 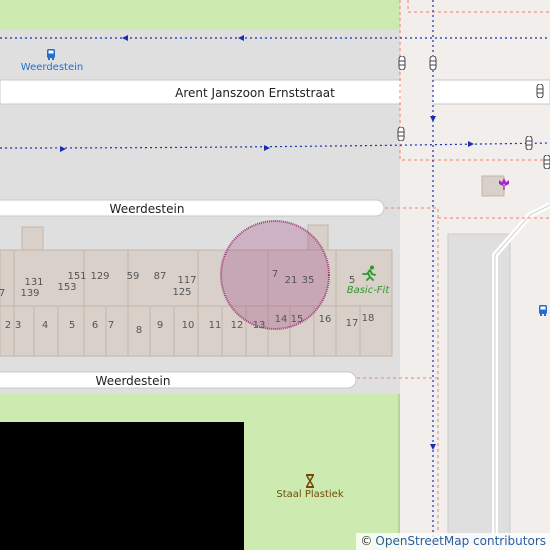 What do you see at coordinates (291, 280) in the screenshot?
I see `house-number: 21` at bounding box center [291, 280].